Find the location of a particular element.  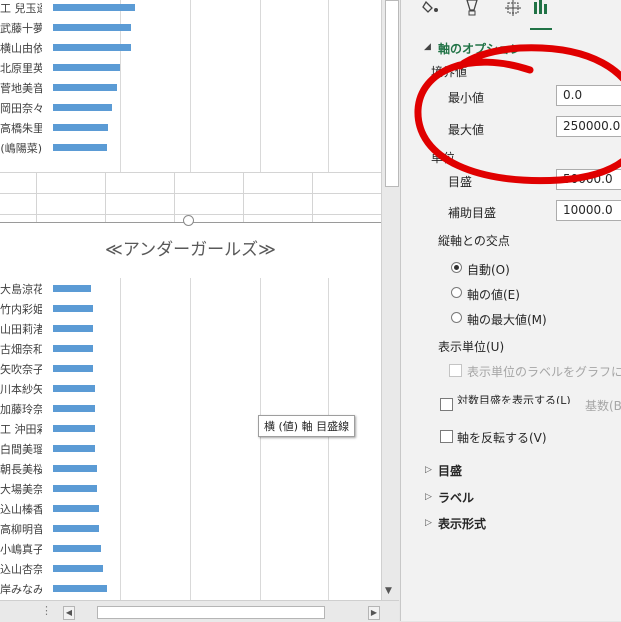

bottom-chart-bar-row: 高柳明音 is located at coordinates (190, 529).